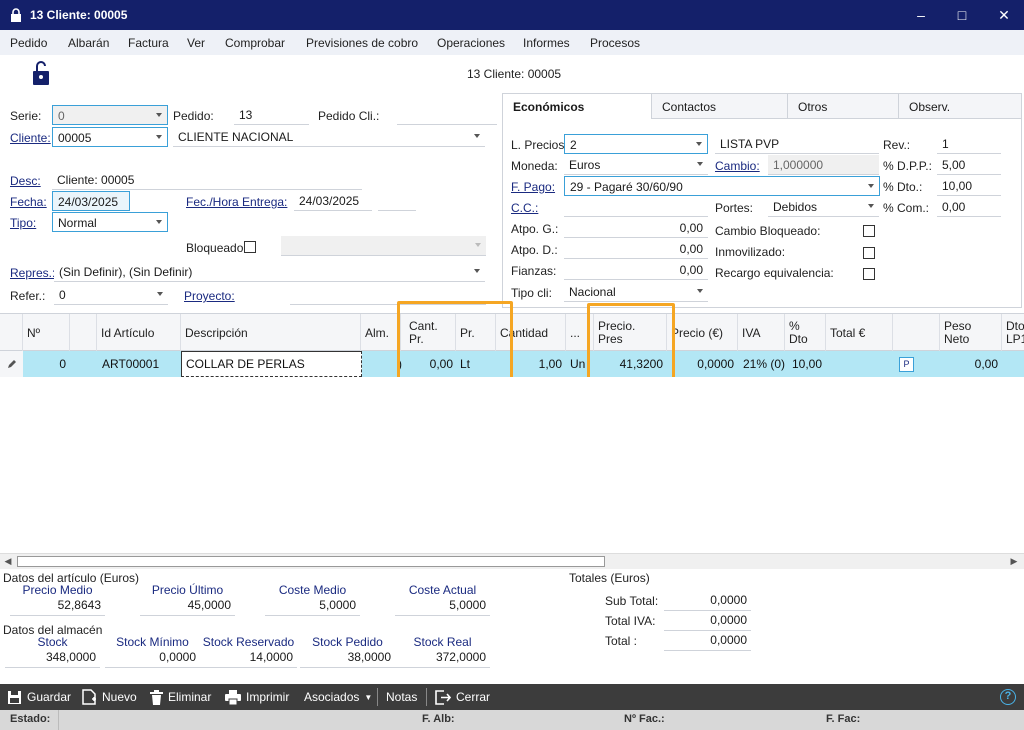 The width and height of the screenshot is (1024, 730). Describe the element at coordinates (30, 138) in the screenshot. I see `cliente-label: Cliente:` at that location.